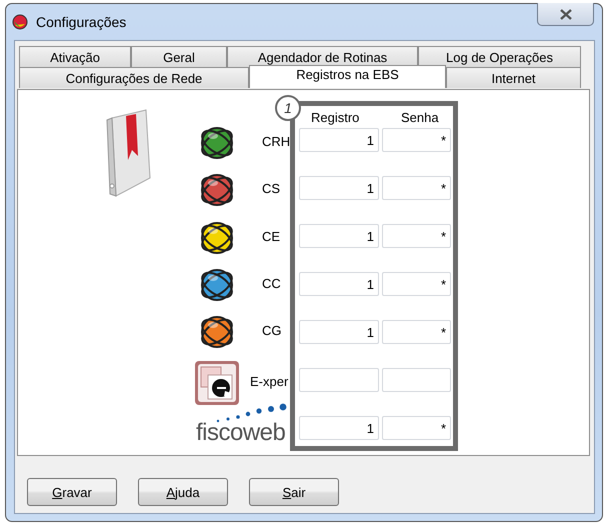 The width and height of the screenshot is (607, 528). I want to click on column-header: Registro, so click(335, 117).